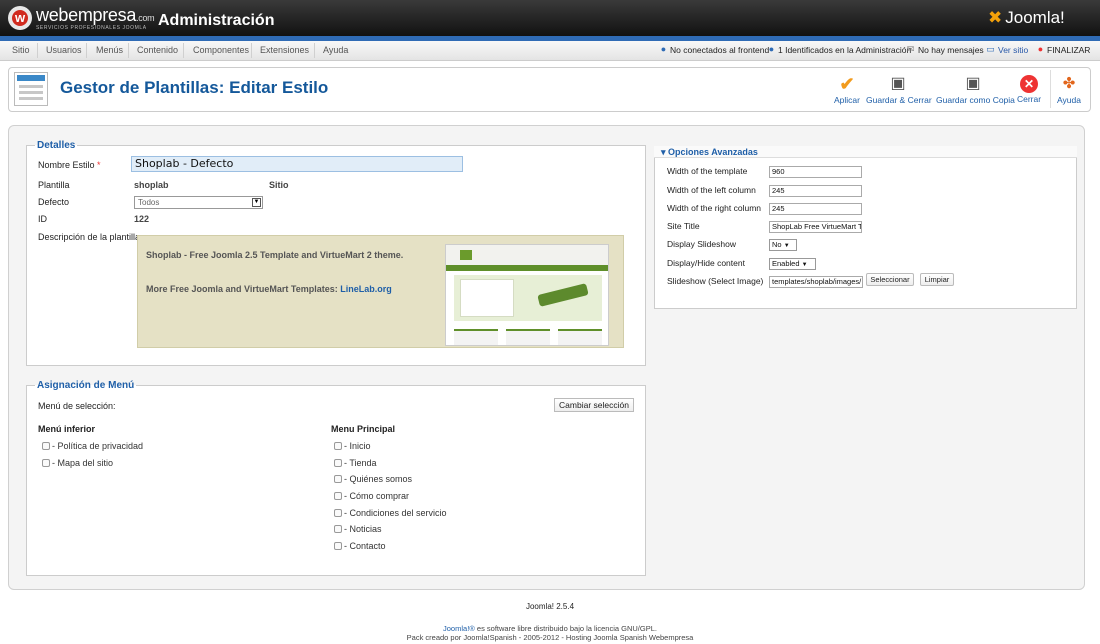 Image resolution: width=1100 pixels, height=644 pixels. I want to click on menu-seleccion-label: Menú de selección:, so click(77, 406).